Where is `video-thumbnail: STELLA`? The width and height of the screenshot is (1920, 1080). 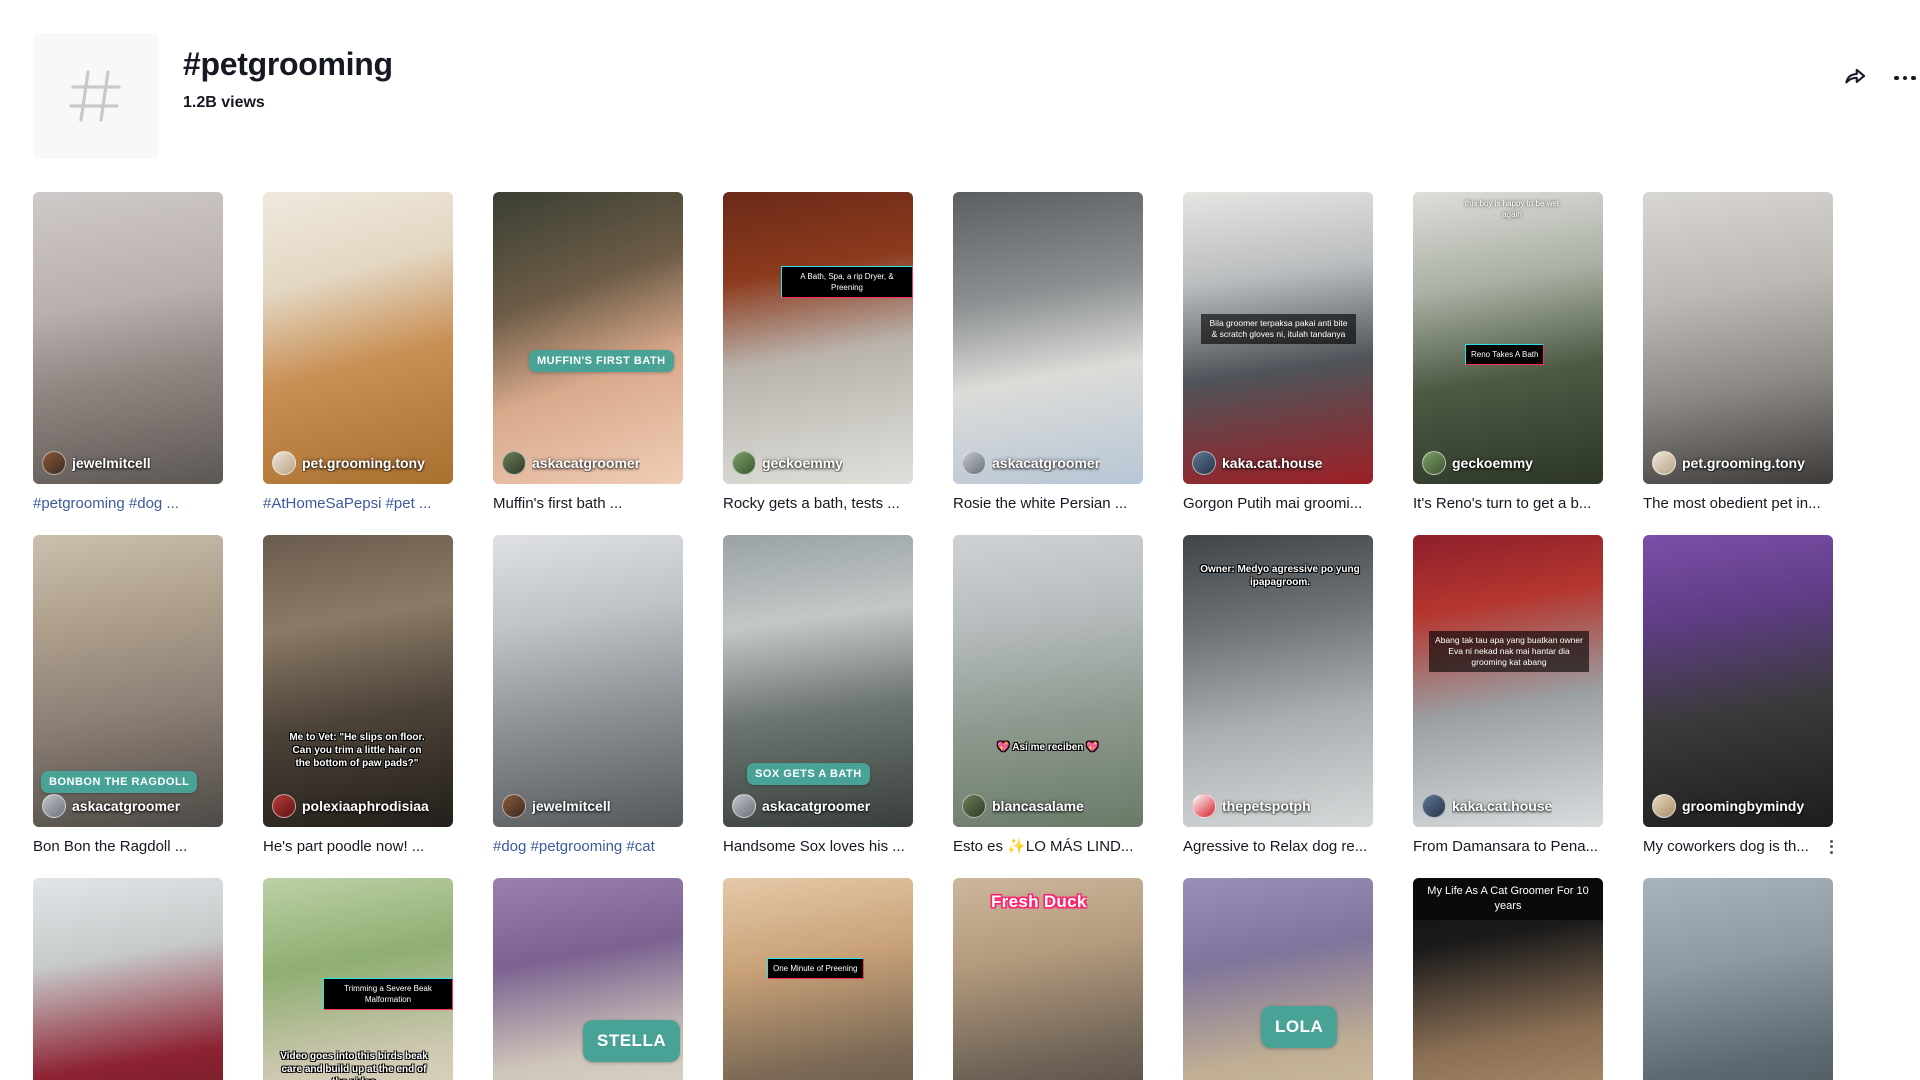
video-thumbnail: STELLA is located at coordinates (588, 979).